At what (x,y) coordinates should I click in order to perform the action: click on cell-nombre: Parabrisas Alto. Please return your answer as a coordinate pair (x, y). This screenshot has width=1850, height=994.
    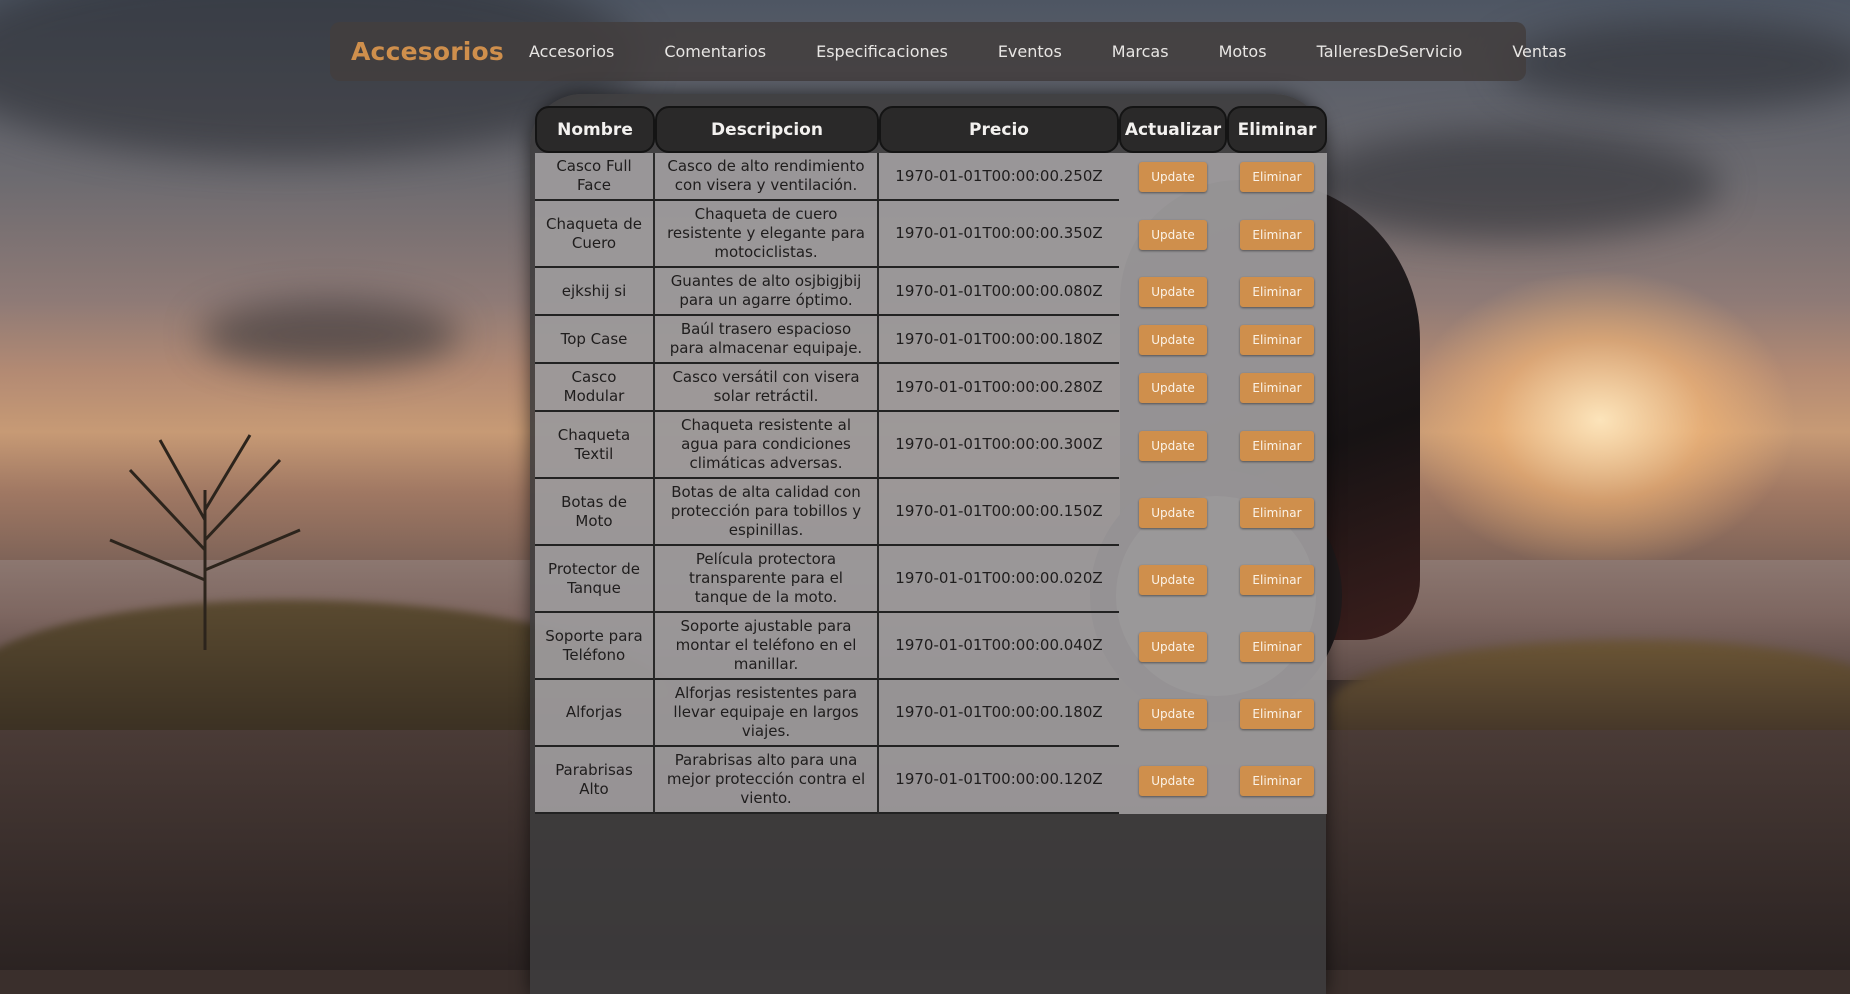
    Looking at the image, I should click on (595, 780).